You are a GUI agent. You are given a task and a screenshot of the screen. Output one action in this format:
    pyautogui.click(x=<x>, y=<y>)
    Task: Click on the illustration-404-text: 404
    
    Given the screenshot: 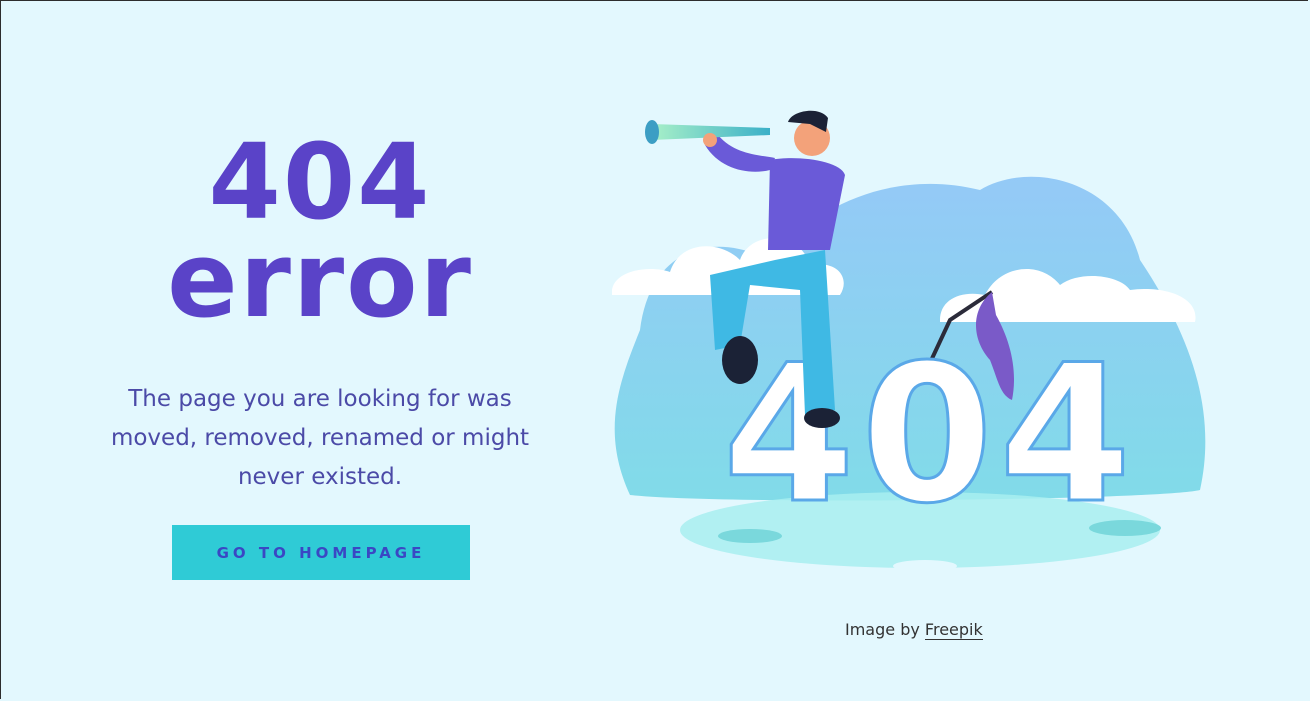 What is the action you would take?
    pyautogui.click(x=930, y=434)
    